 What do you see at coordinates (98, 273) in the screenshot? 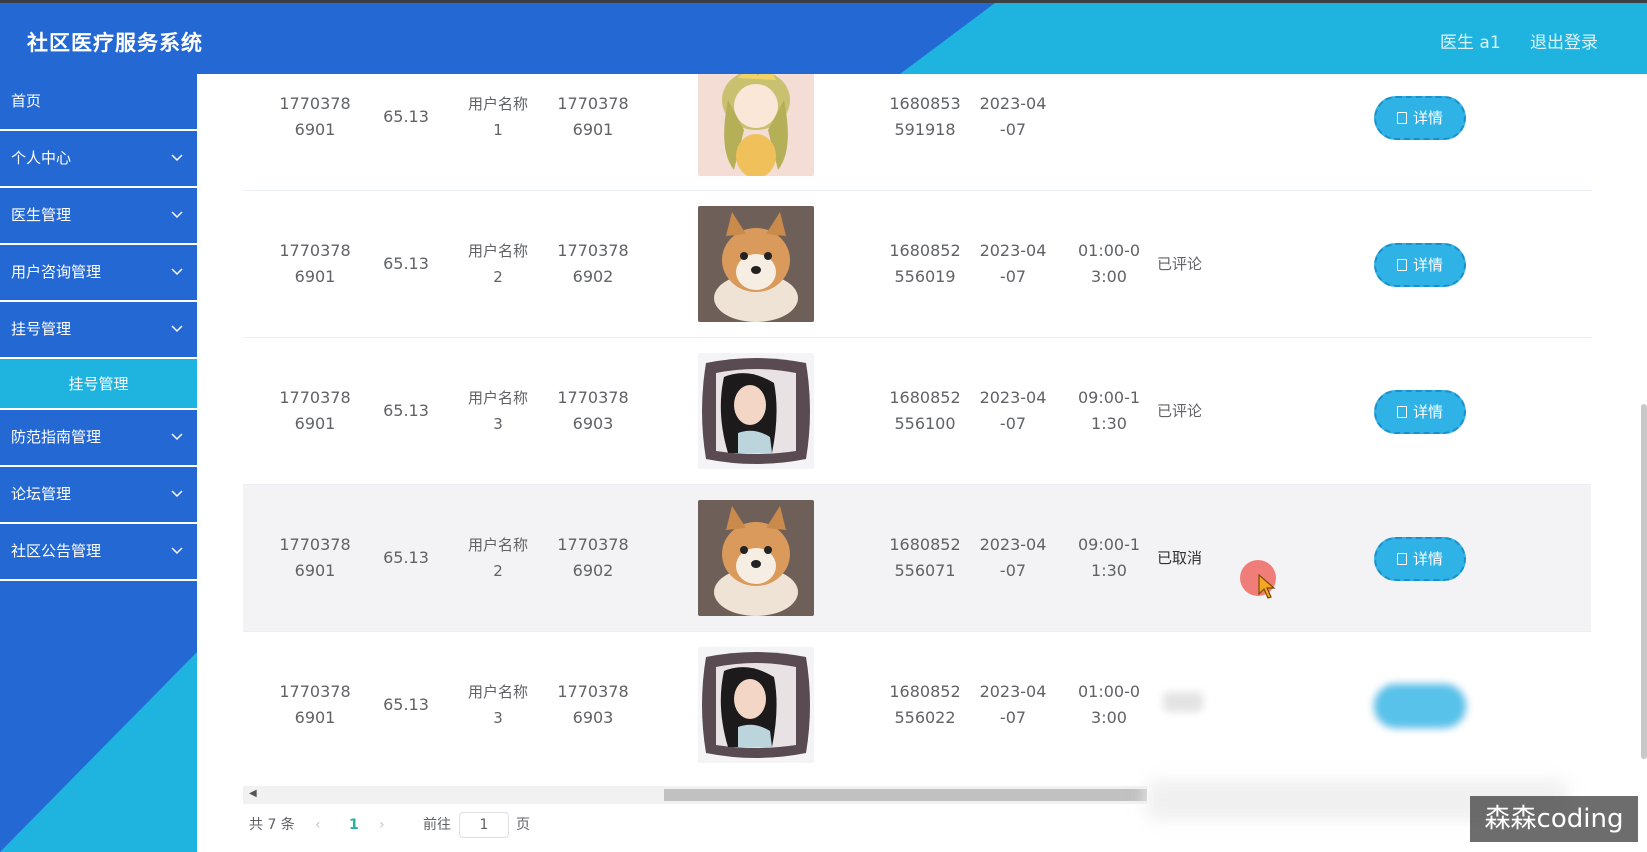
I see `sidebar-item-consultation-management: 用户咨询管理` at bounding box center [98, 273].